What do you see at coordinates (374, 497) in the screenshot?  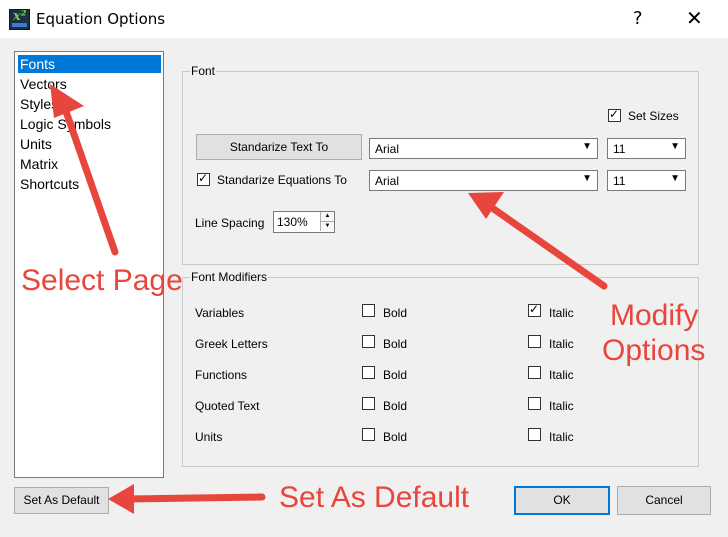 I see `annotation-set-as-default: Set As Default` at bounding box center [374, 497].